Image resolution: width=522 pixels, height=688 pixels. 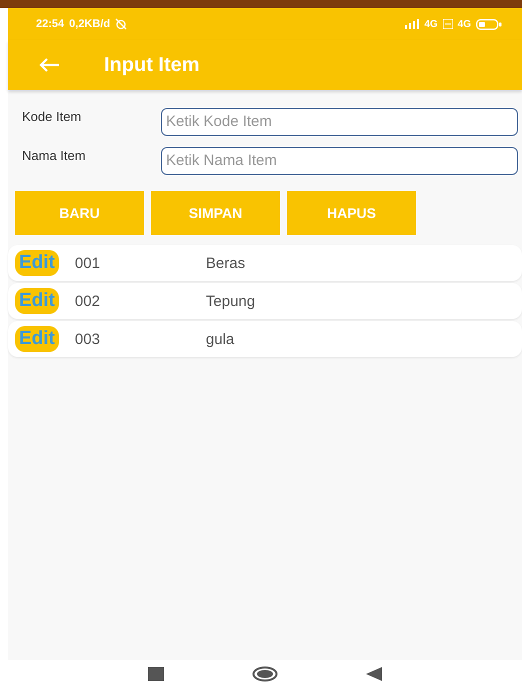 What do you see at coordinates (447, 24) in the screenshot?
I see `volte-icon` at bounding box center [447, 24].